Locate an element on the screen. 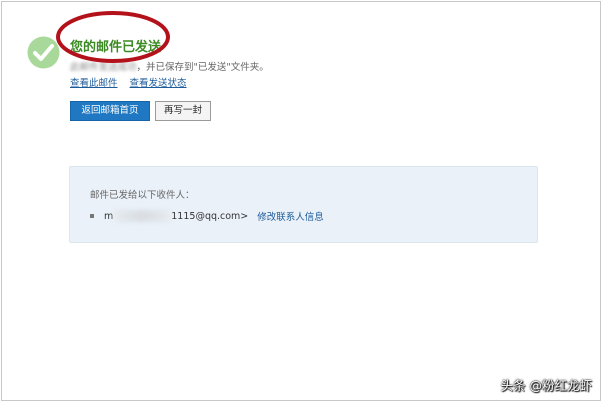 The width and height of the screenshot is (604, 404). back-to-inbox-button: 返回邮箱首页 is located at coordinates (110, 111).